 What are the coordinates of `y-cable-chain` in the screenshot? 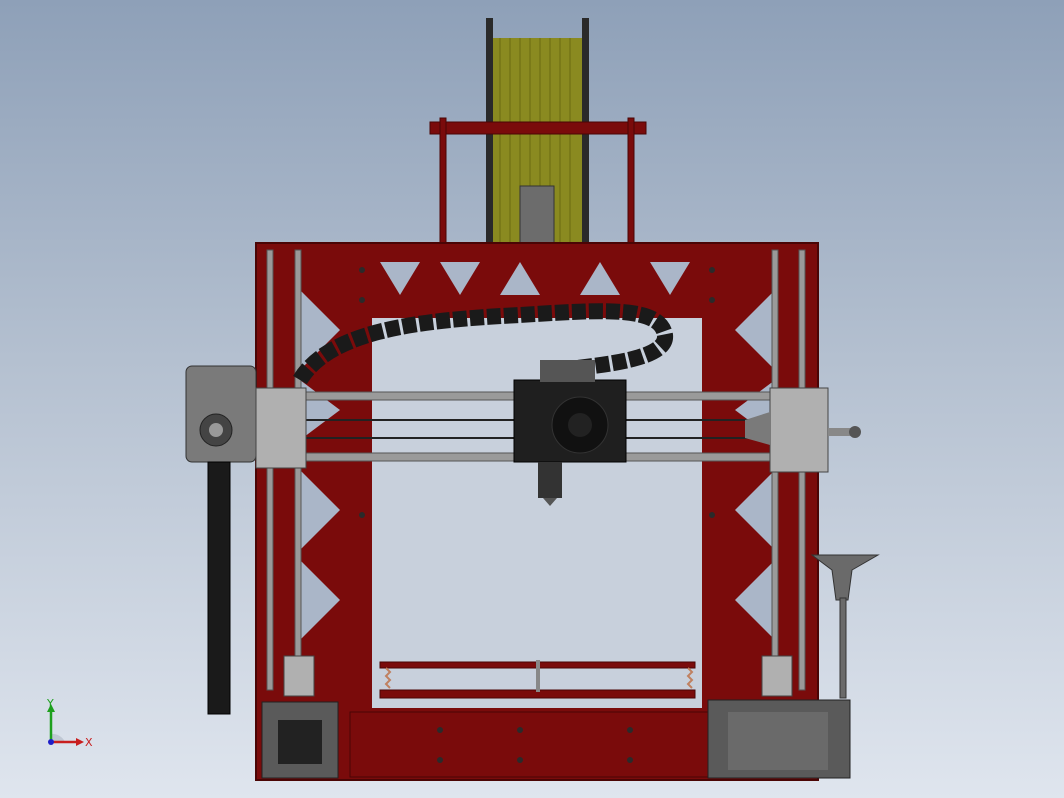 It's located at (219, 588).